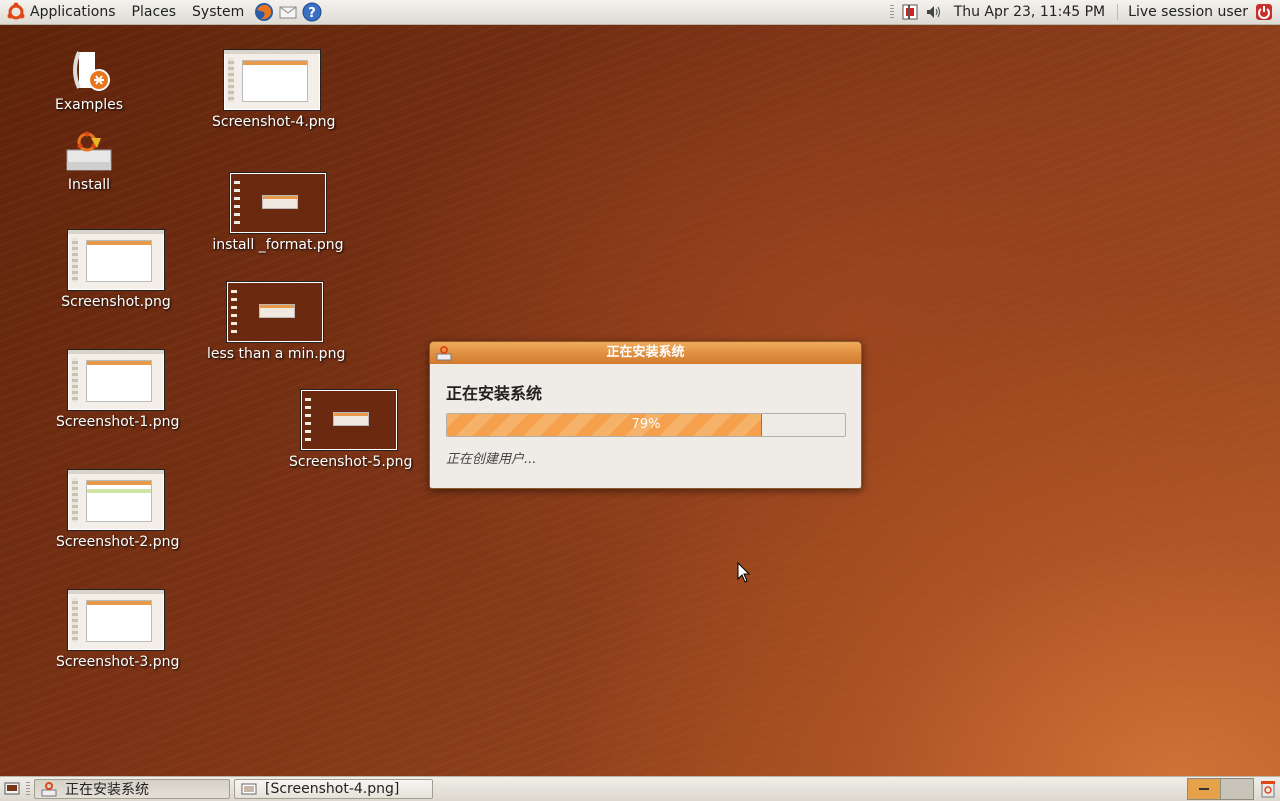 The width and height of the screenshot is (1280, 801). I want to click on menu-applications: Applications, so click(76, 12).